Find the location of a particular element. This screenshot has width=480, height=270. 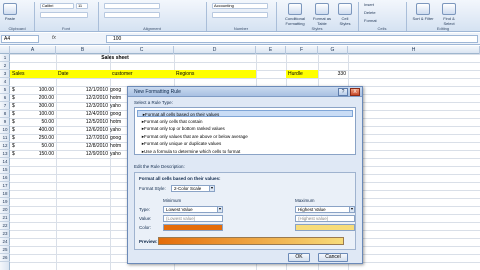

row-header: 22 is located at coordinates (5, 226).